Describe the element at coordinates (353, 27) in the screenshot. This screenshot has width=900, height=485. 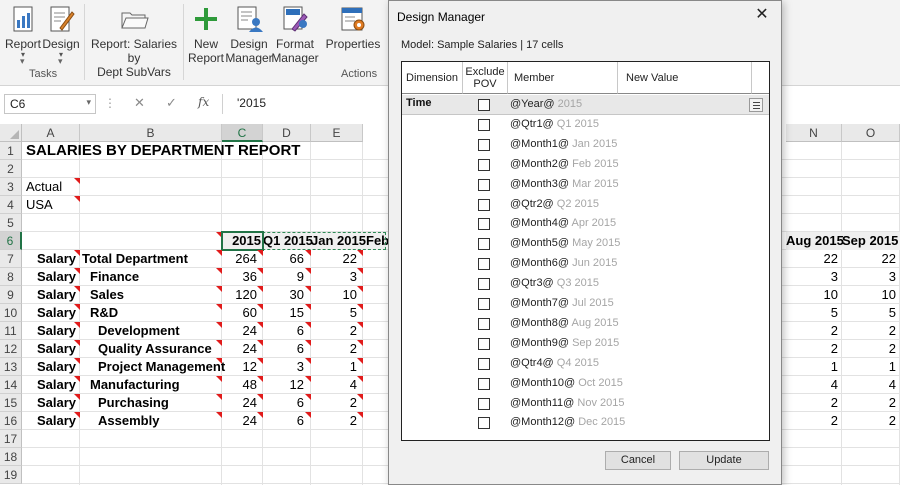
I see `properties-button: Properties` at that location.